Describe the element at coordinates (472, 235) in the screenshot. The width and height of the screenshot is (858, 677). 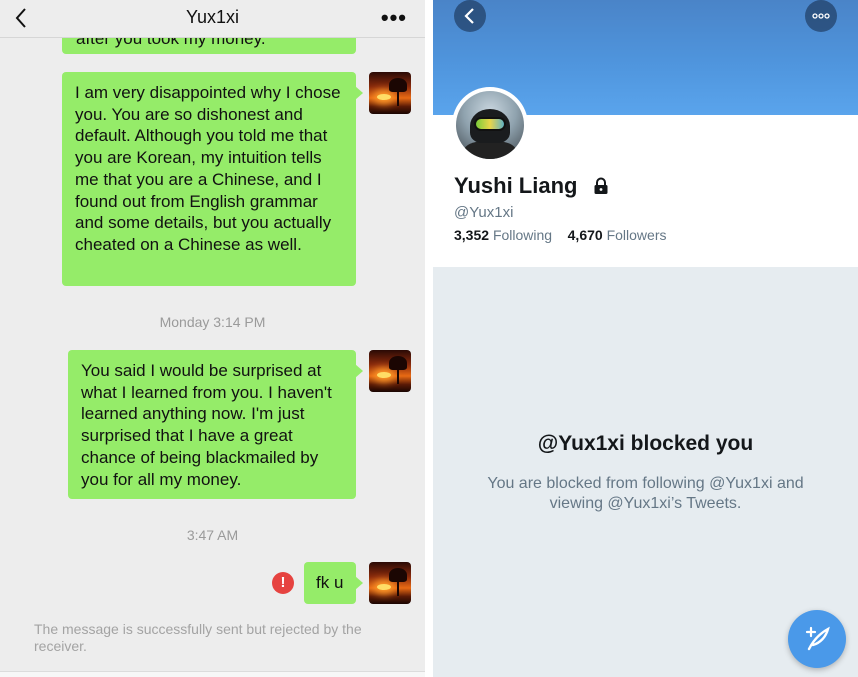
I see `following-count: 3,352` at that location.